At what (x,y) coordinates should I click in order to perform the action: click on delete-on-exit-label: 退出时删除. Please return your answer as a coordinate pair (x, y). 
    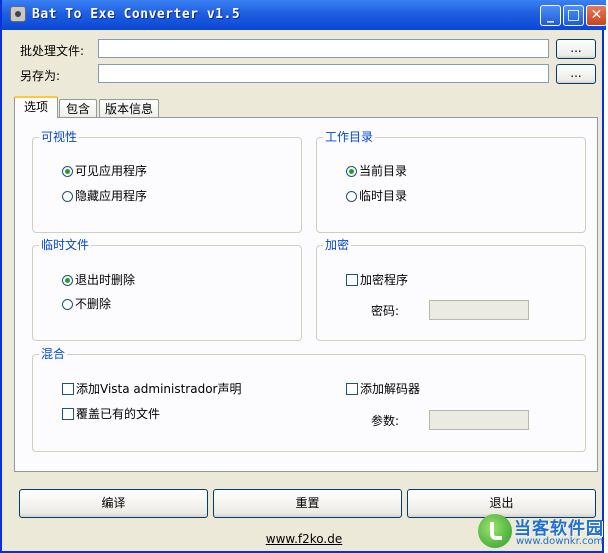
    Looking at the image, I should click on (105, 280).